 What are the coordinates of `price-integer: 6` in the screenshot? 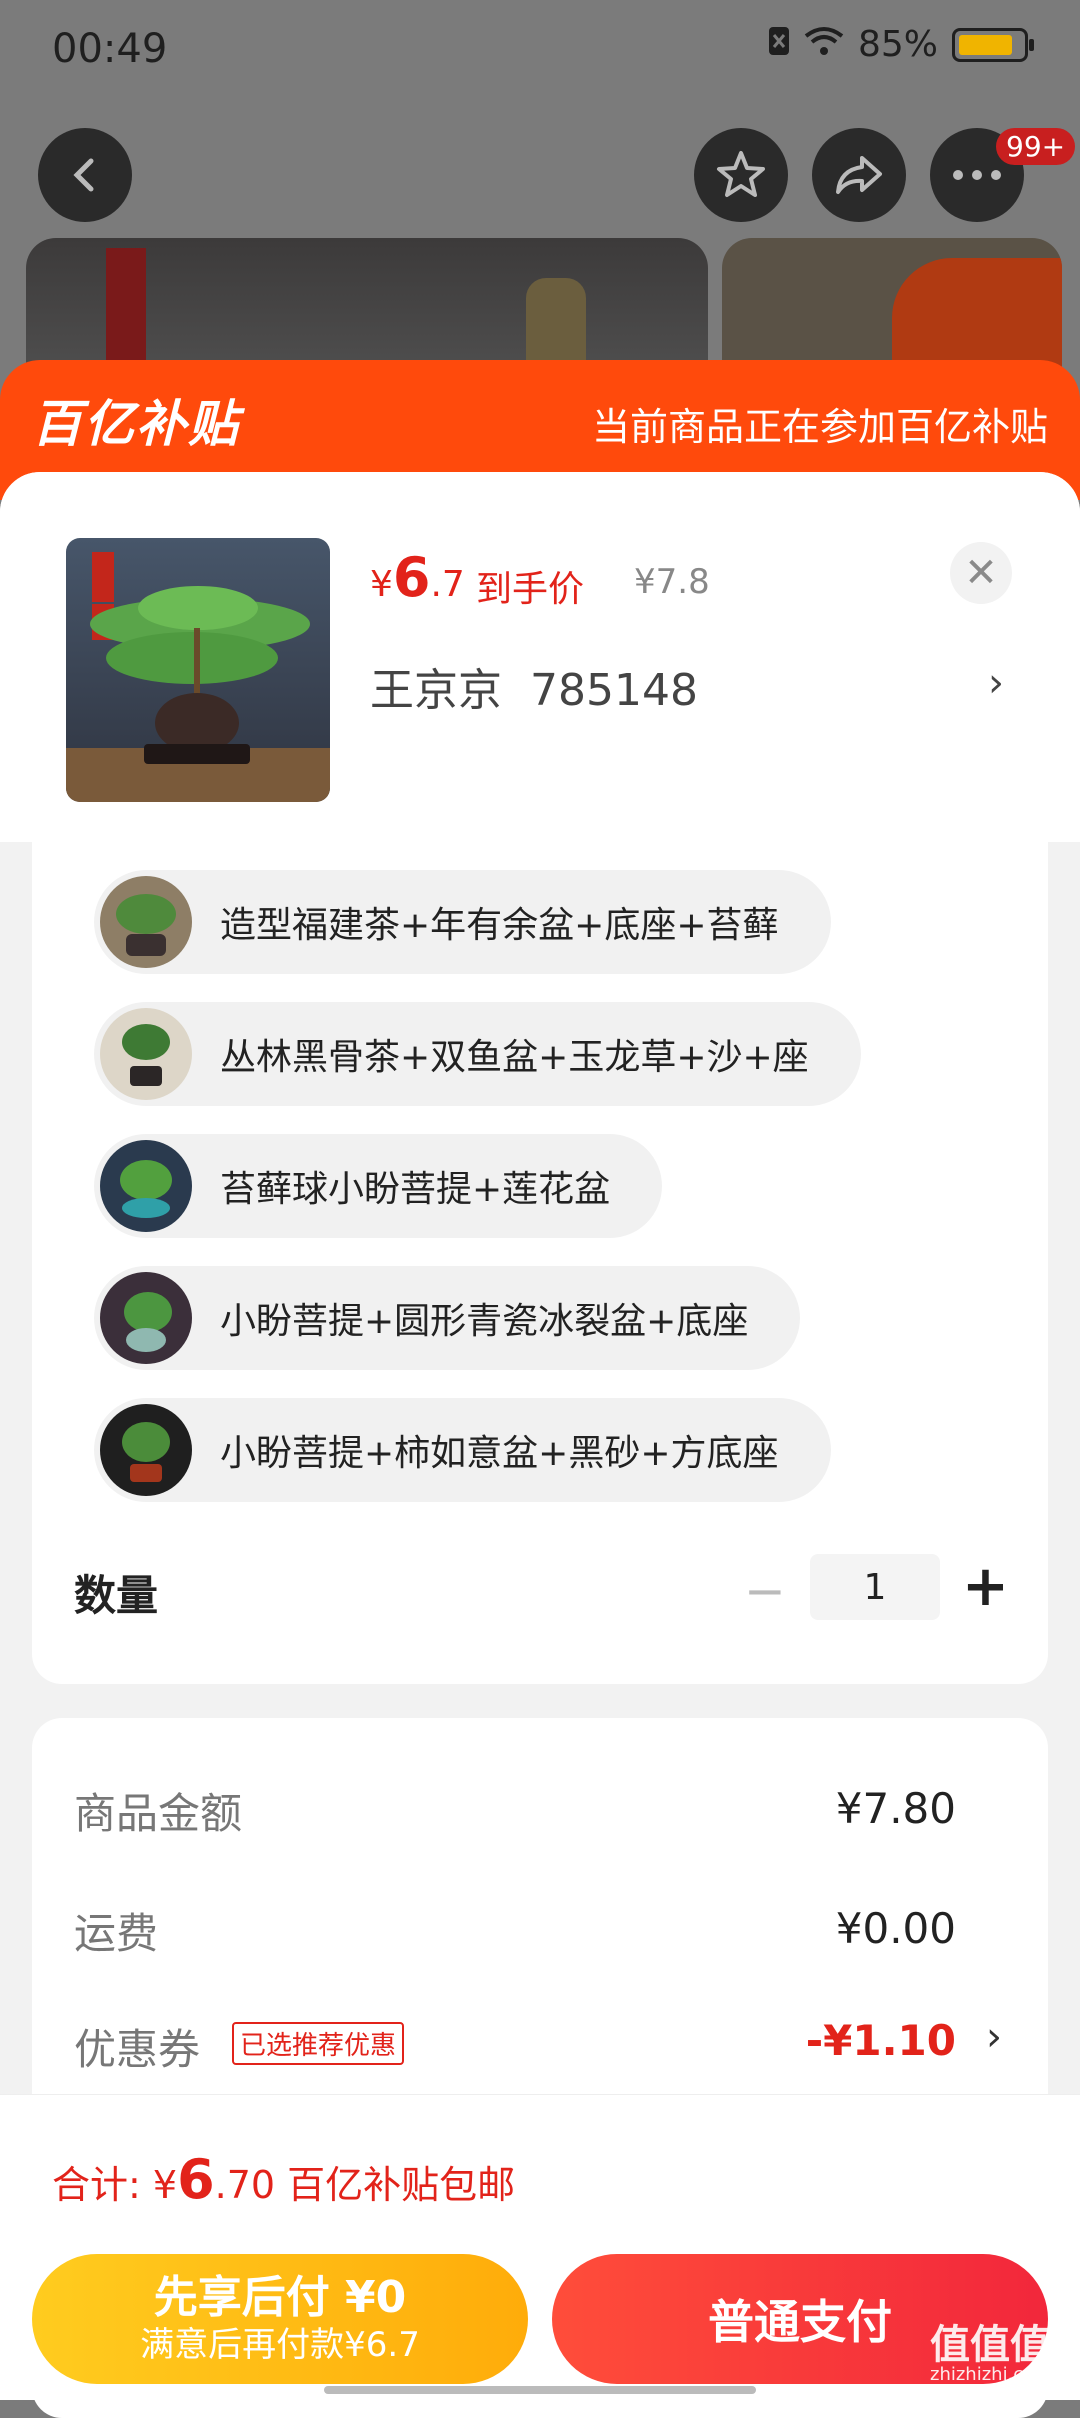 It's located at (411, 577).